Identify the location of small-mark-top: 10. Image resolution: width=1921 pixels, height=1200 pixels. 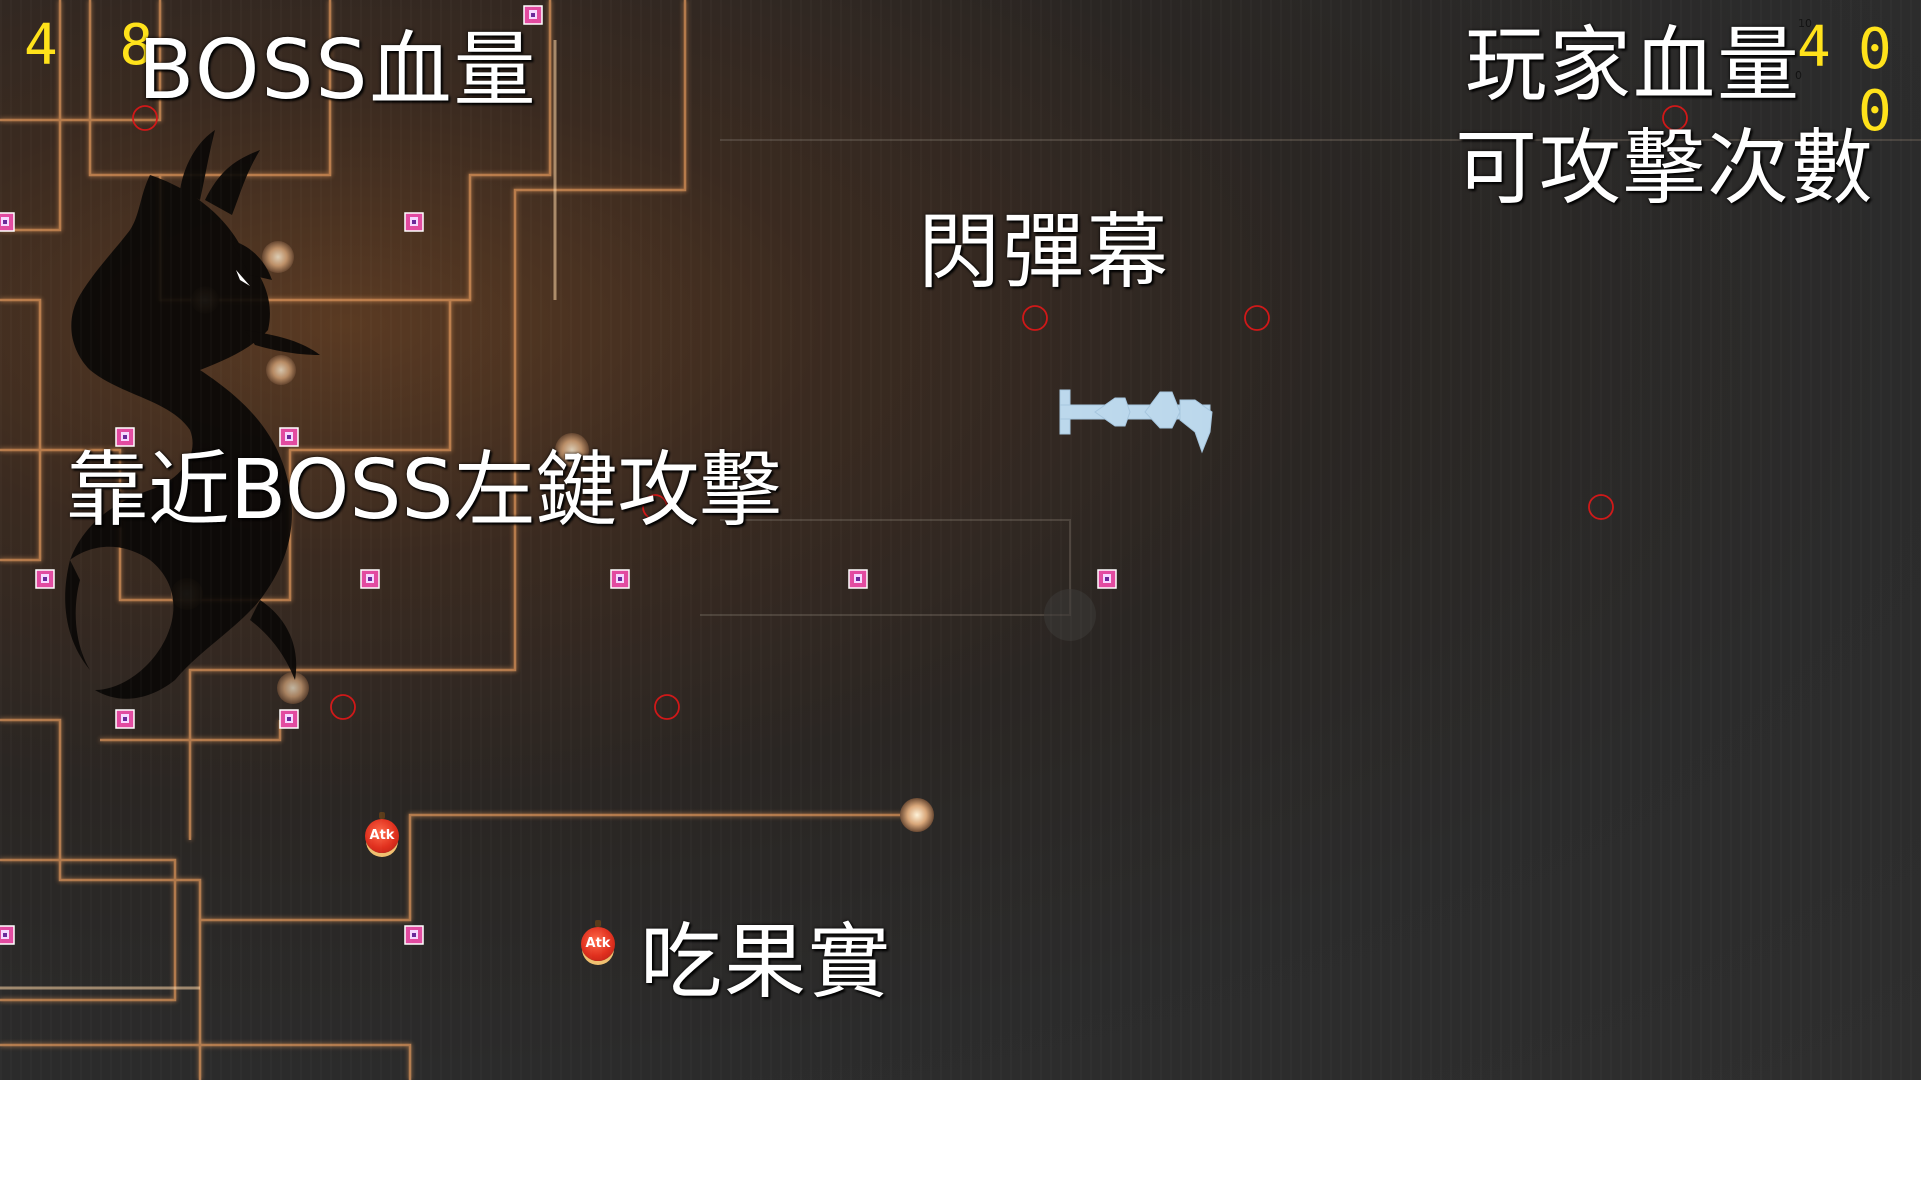
(1805, 23).